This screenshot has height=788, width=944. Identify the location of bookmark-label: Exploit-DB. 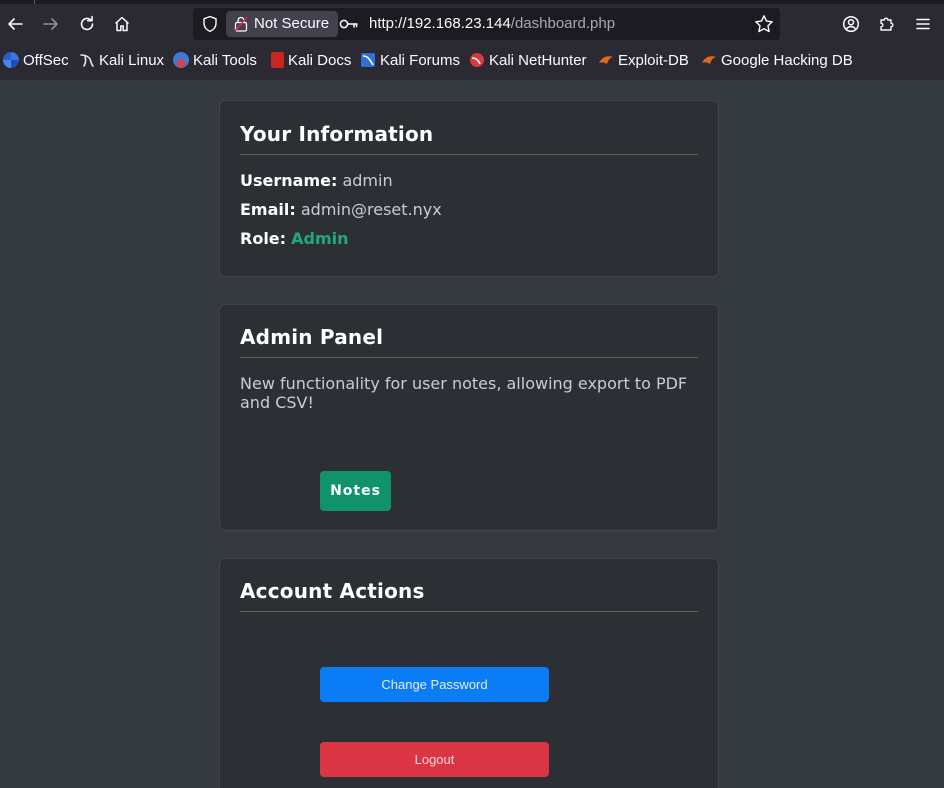
(653, 60).